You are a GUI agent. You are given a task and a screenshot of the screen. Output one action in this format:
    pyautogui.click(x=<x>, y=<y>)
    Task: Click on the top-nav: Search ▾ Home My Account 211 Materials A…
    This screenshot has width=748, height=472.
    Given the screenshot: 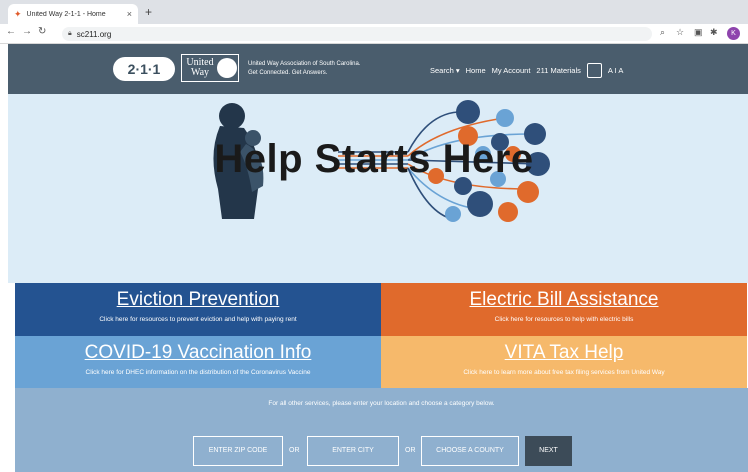 What is the action you would take?
    pyautogui.click(x=526, y=70)
    